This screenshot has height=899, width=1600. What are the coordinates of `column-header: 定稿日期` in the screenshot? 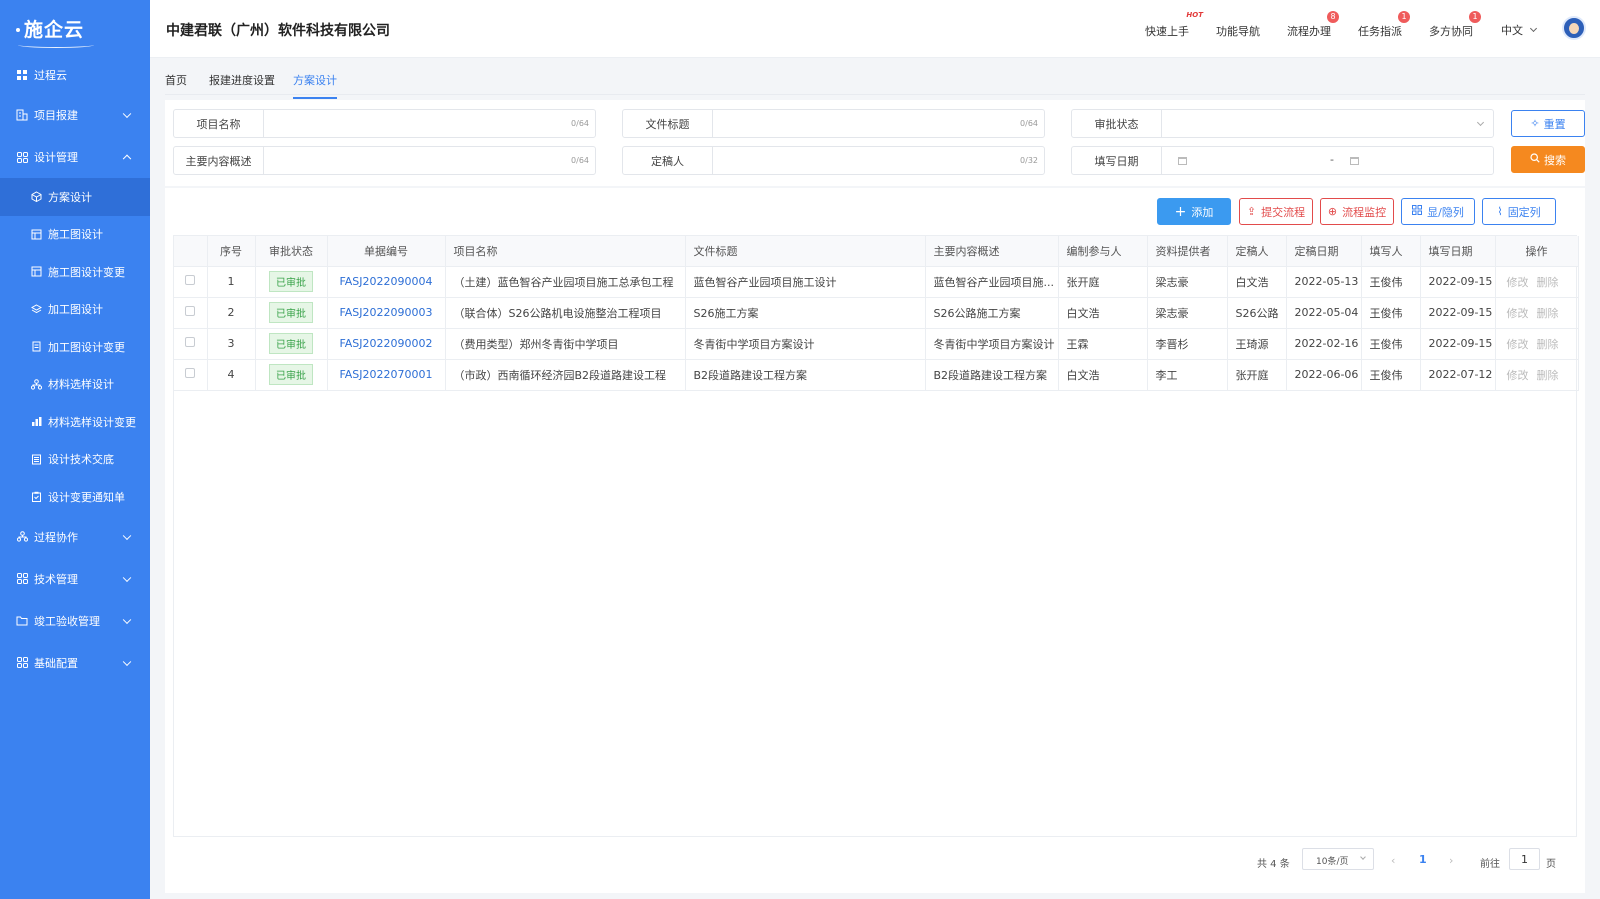 It's located at (1324, 251).